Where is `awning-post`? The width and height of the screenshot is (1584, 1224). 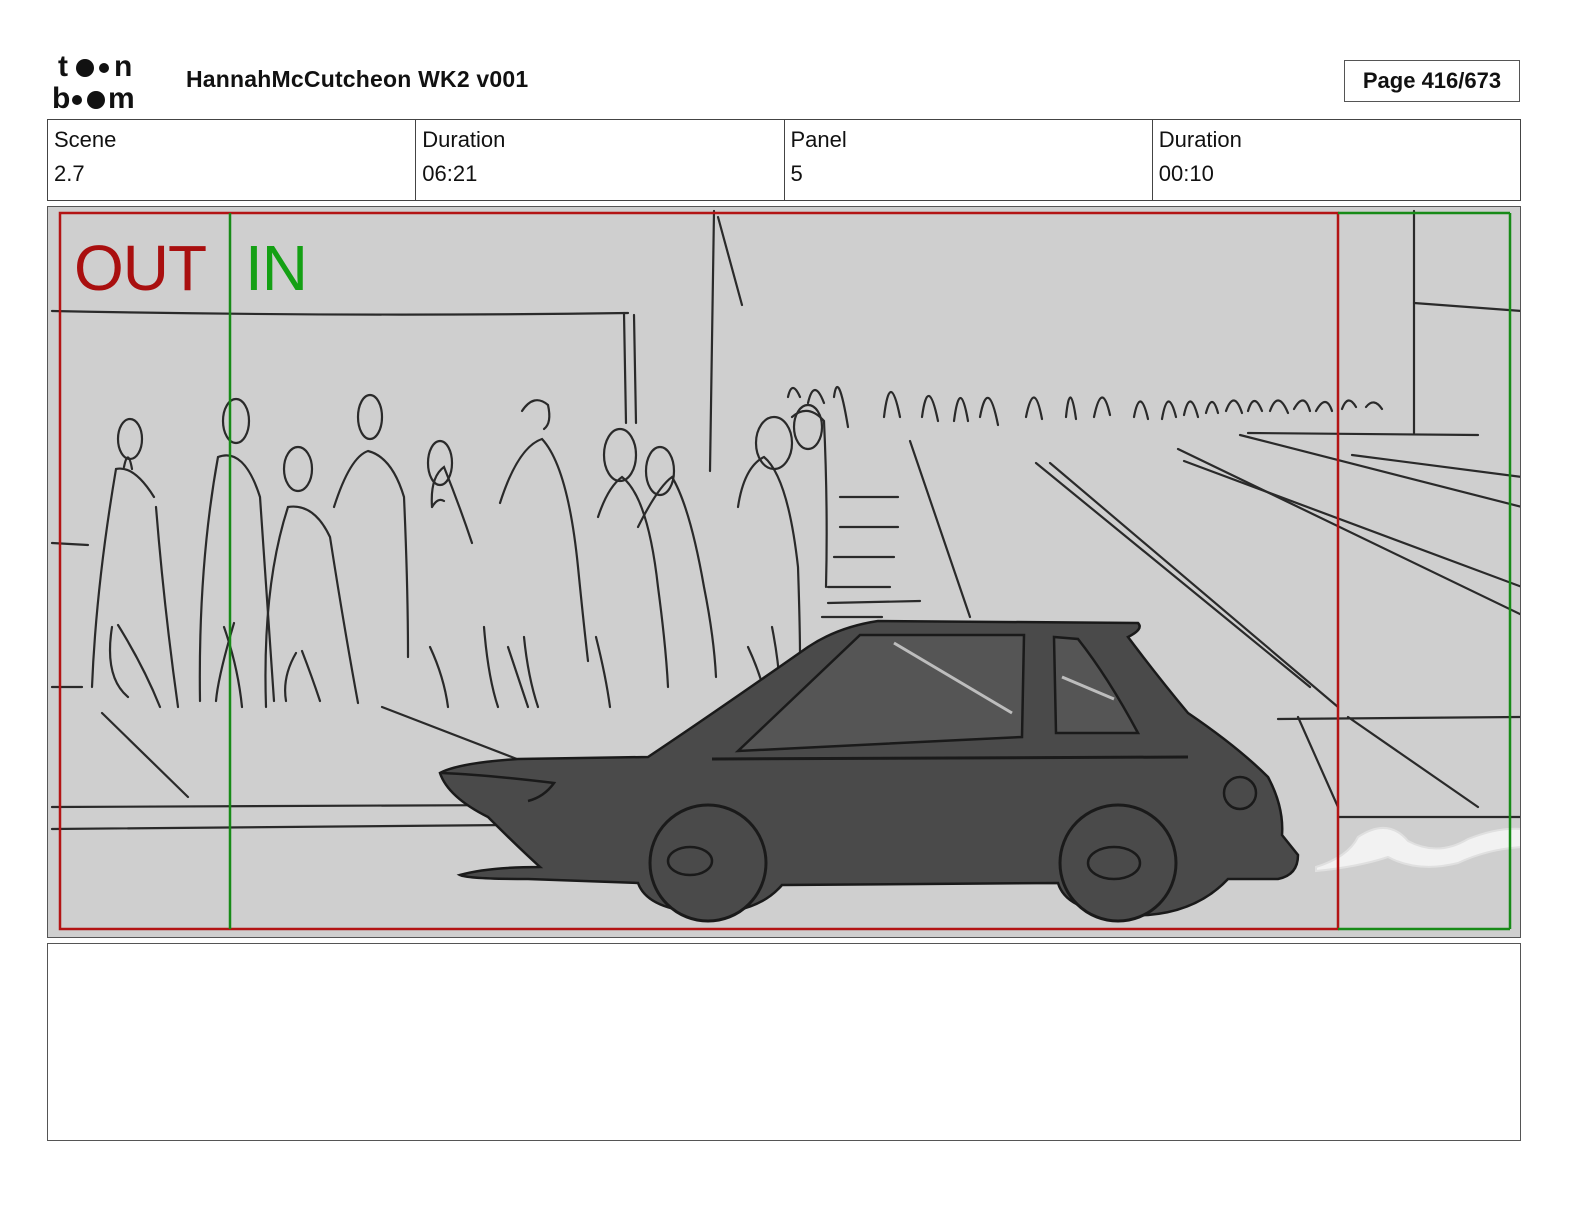
awning-post is located at coordinates (625, 368).